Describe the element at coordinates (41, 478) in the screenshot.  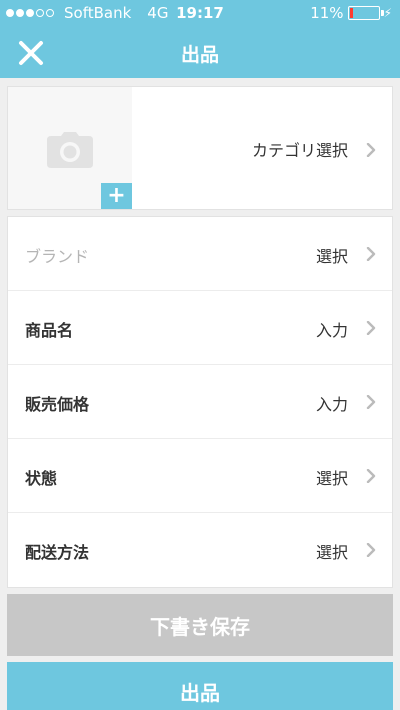
I see `row-label: 状態` at that location.